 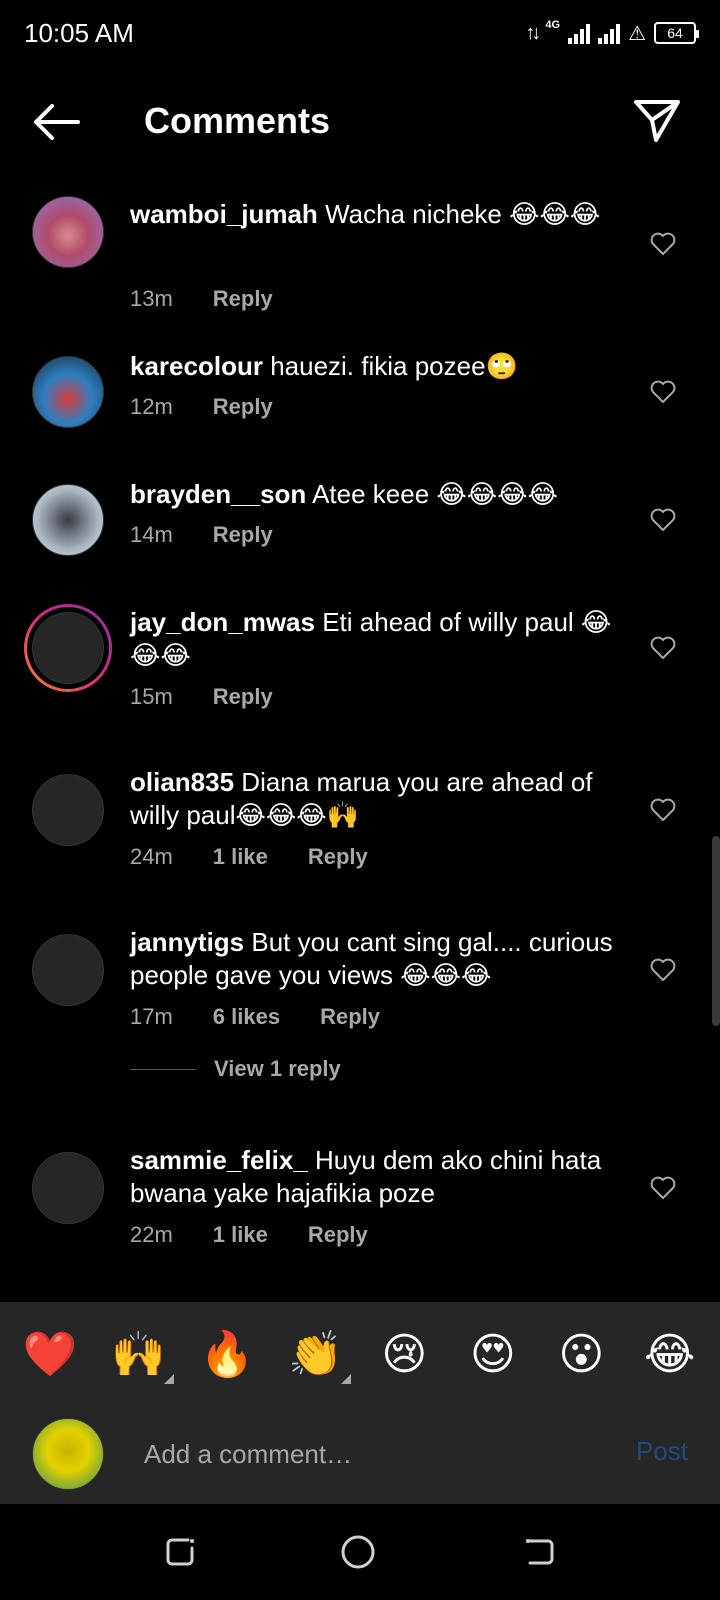 I want to click on comment-time: 22m, so click(x=151, y=1234).